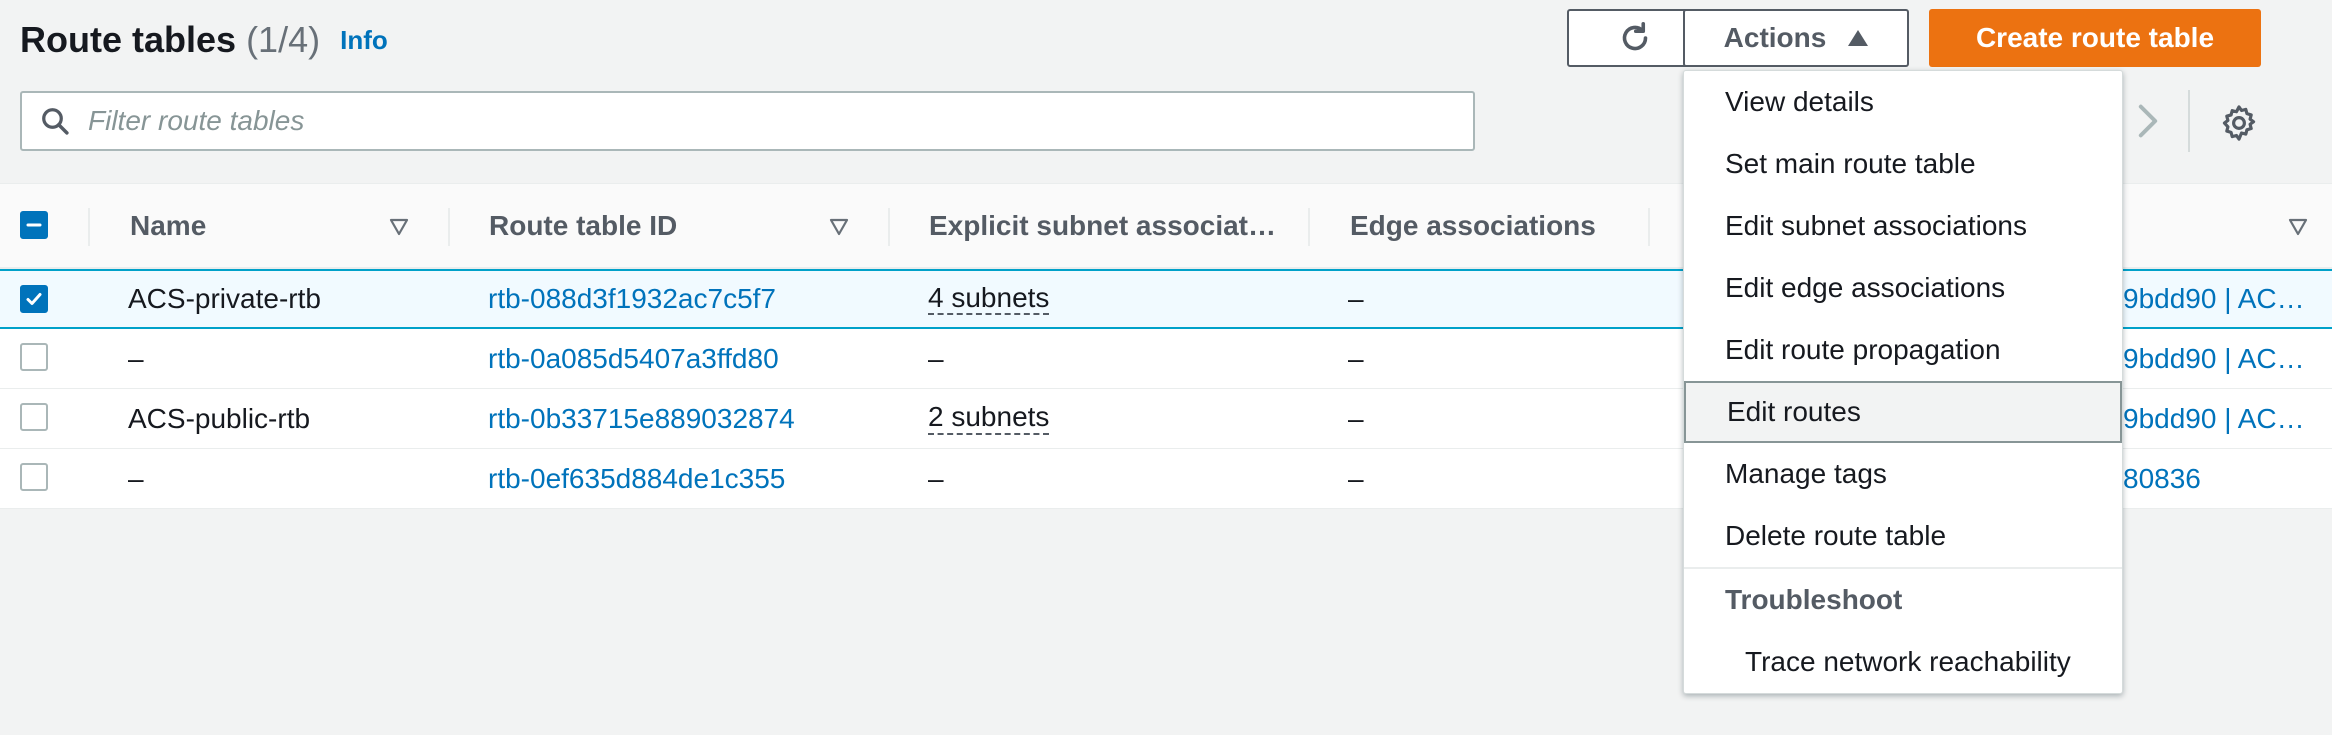  I want to click on caret-up-icon, so click(1858, 38).